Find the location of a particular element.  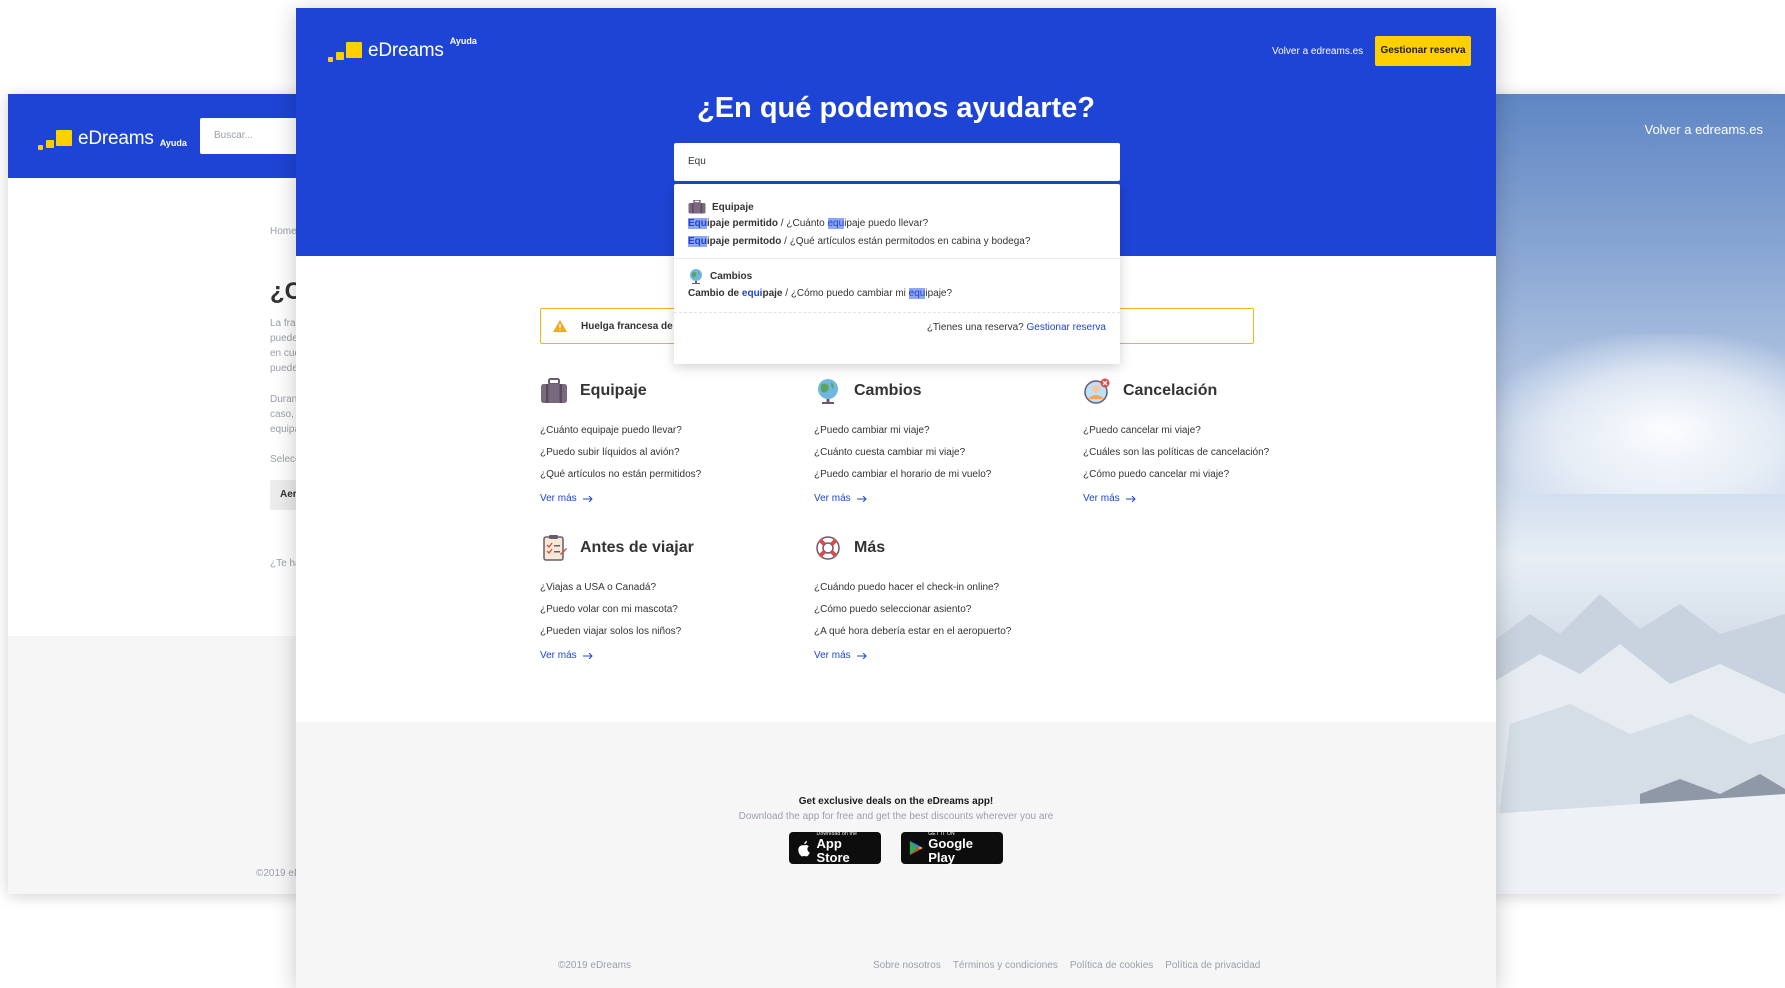

faq-link: ¿Qué artículos no están permitidos? is located at coordinates (620, 475).